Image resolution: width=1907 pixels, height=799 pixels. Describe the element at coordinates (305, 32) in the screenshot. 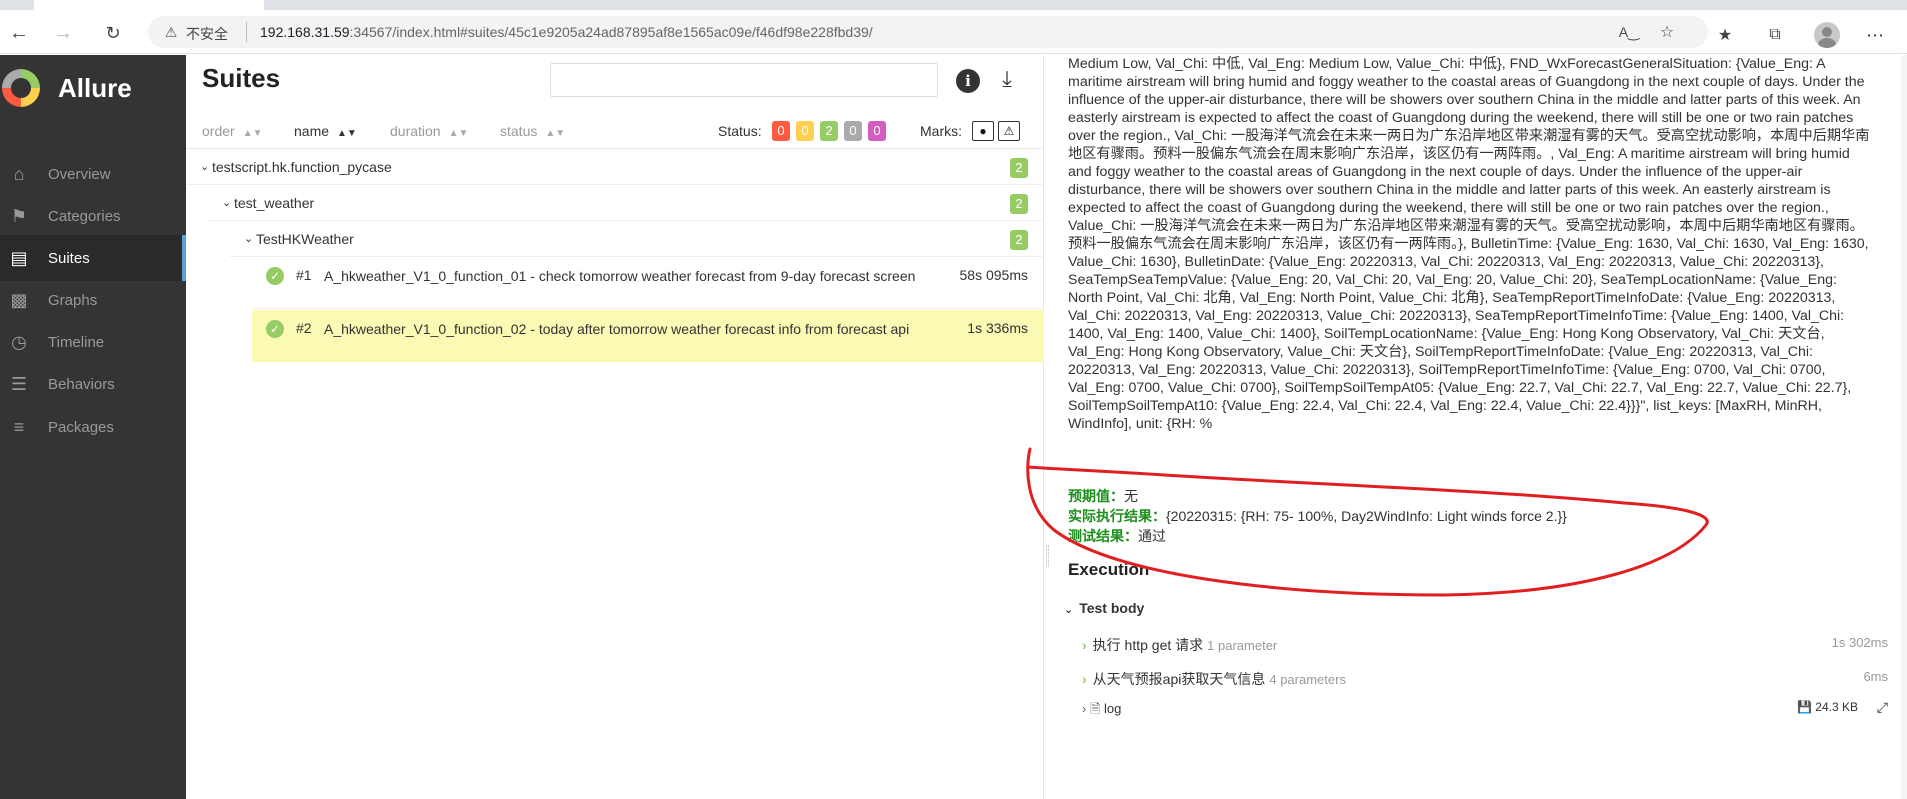

I see `url-host: 192.168.31.59` at that location.